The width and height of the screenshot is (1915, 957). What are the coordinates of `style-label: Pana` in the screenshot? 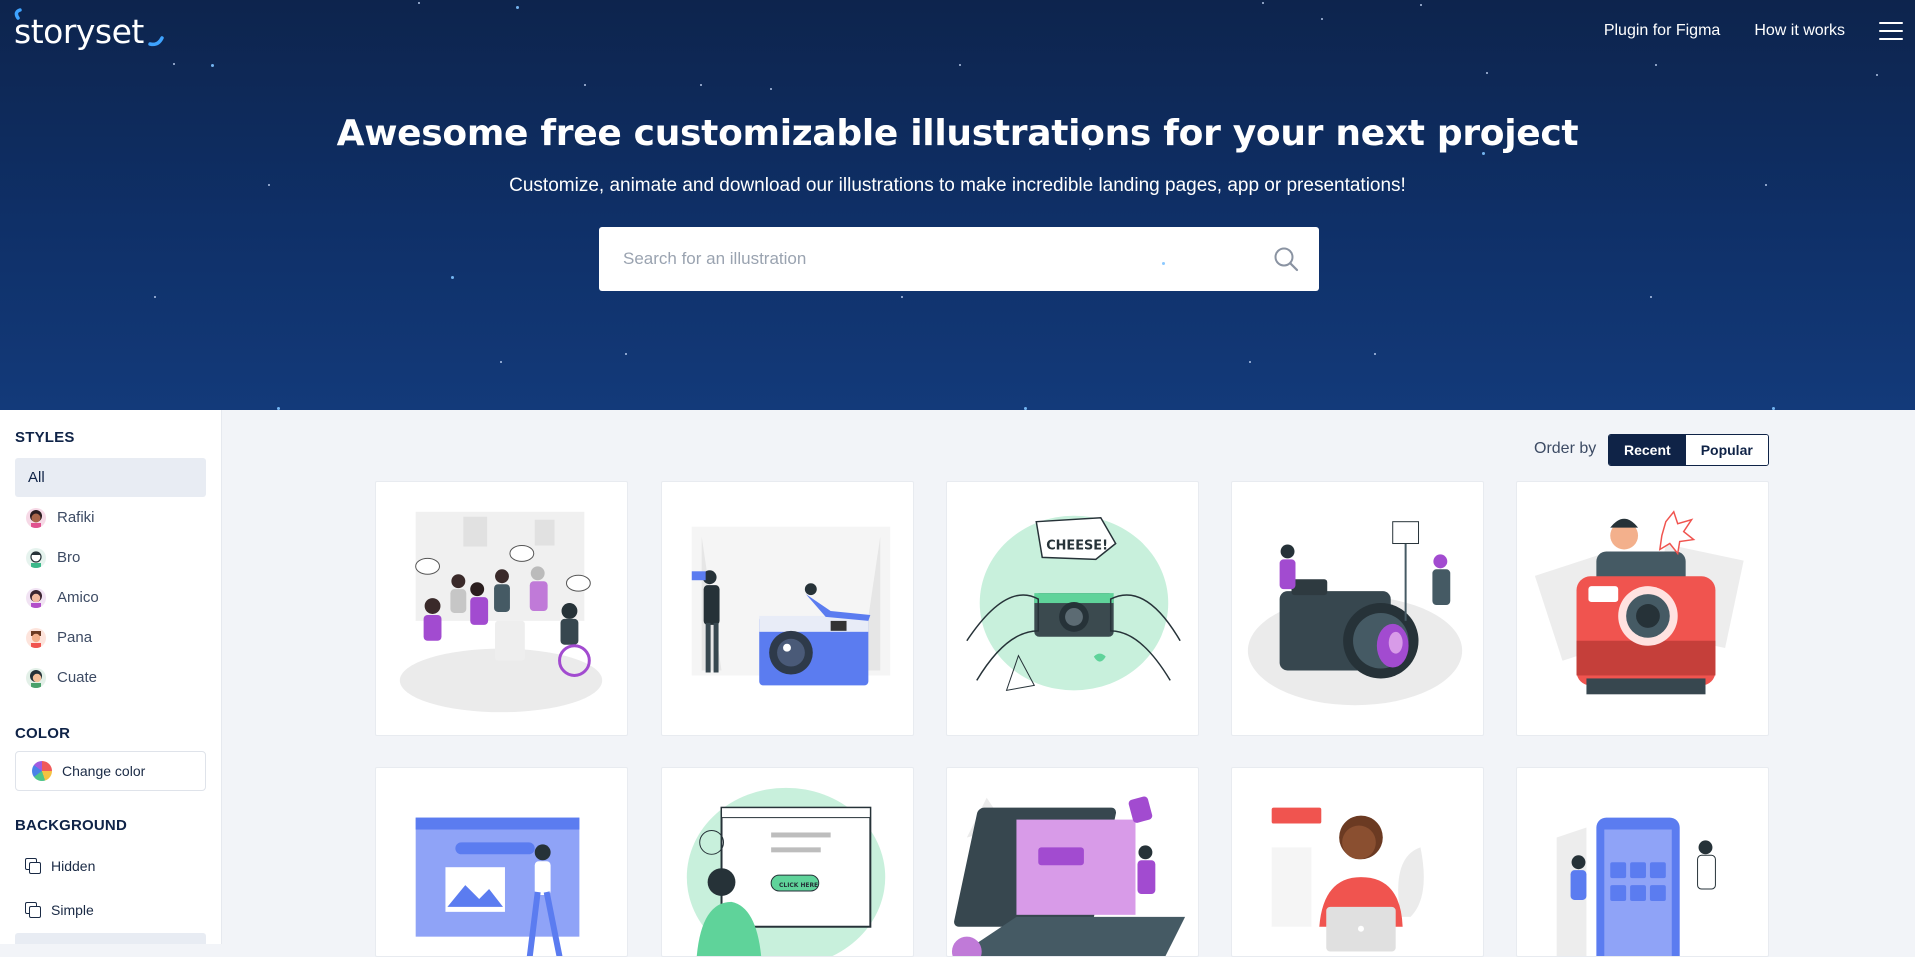 It's located at (75, 637).